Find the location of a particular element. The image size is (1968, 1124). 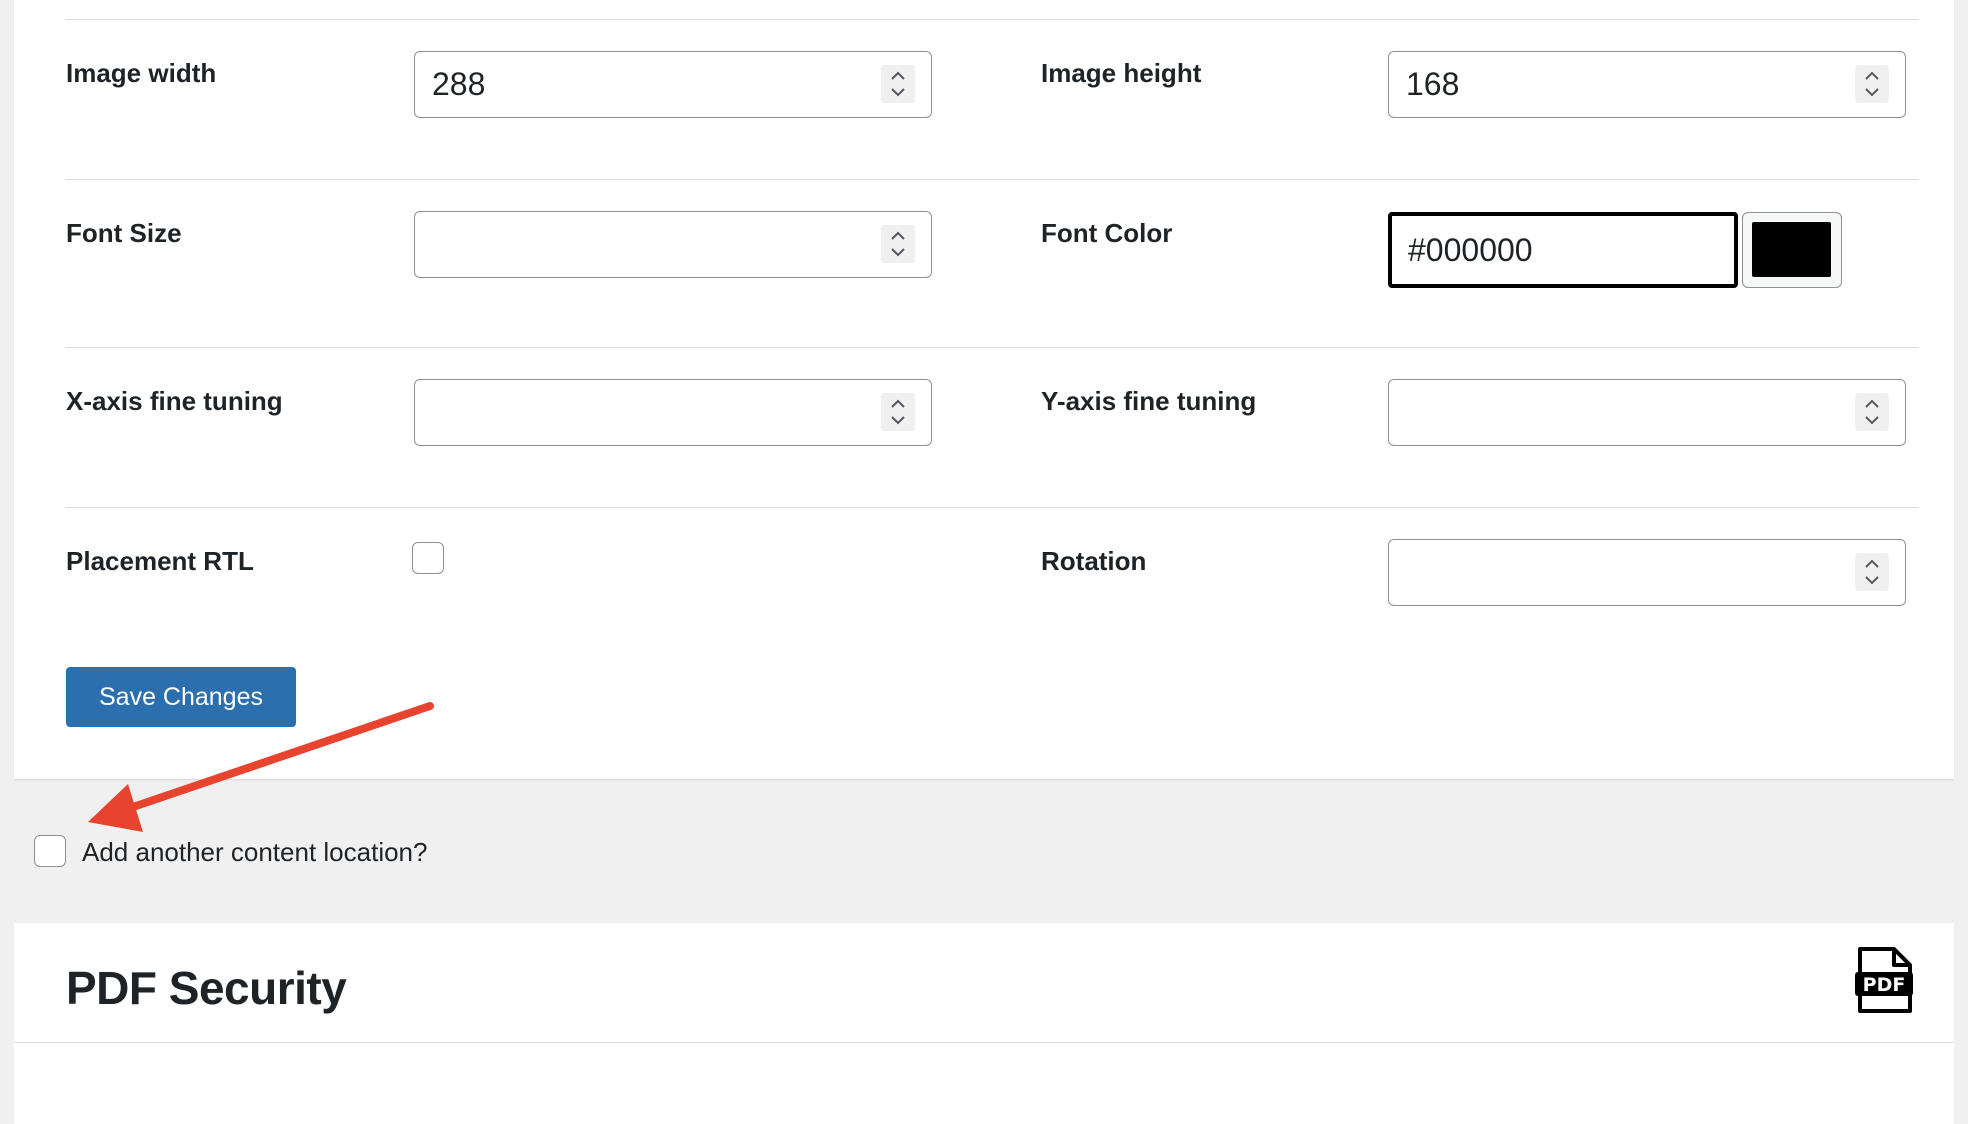

font-size-input is located at coordinates (673, 244).